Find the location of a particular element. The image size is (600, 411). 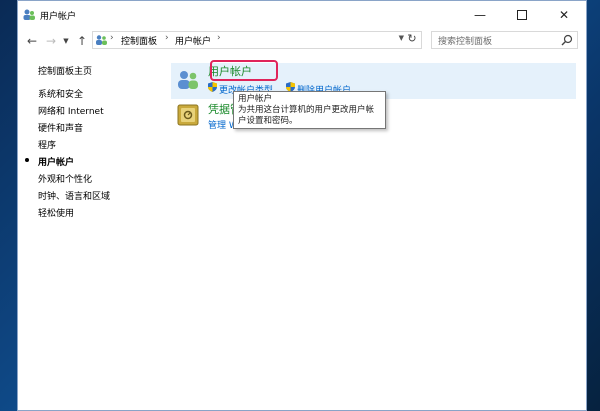

uac-shield-icon is located at coordinates (212, 87).